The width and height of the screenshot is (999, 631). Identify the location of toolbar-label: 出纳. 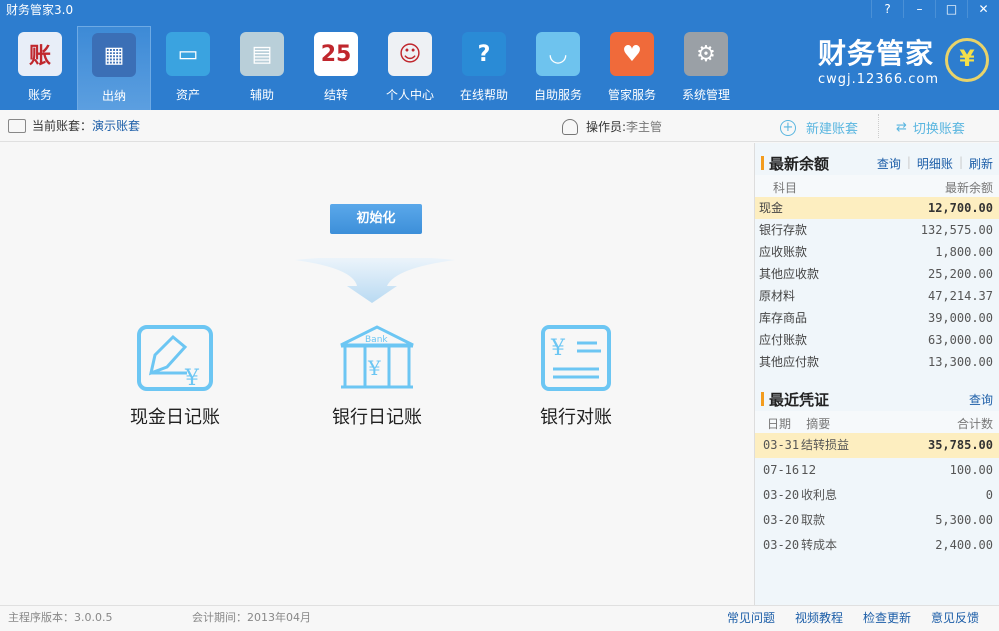
(113, 96).